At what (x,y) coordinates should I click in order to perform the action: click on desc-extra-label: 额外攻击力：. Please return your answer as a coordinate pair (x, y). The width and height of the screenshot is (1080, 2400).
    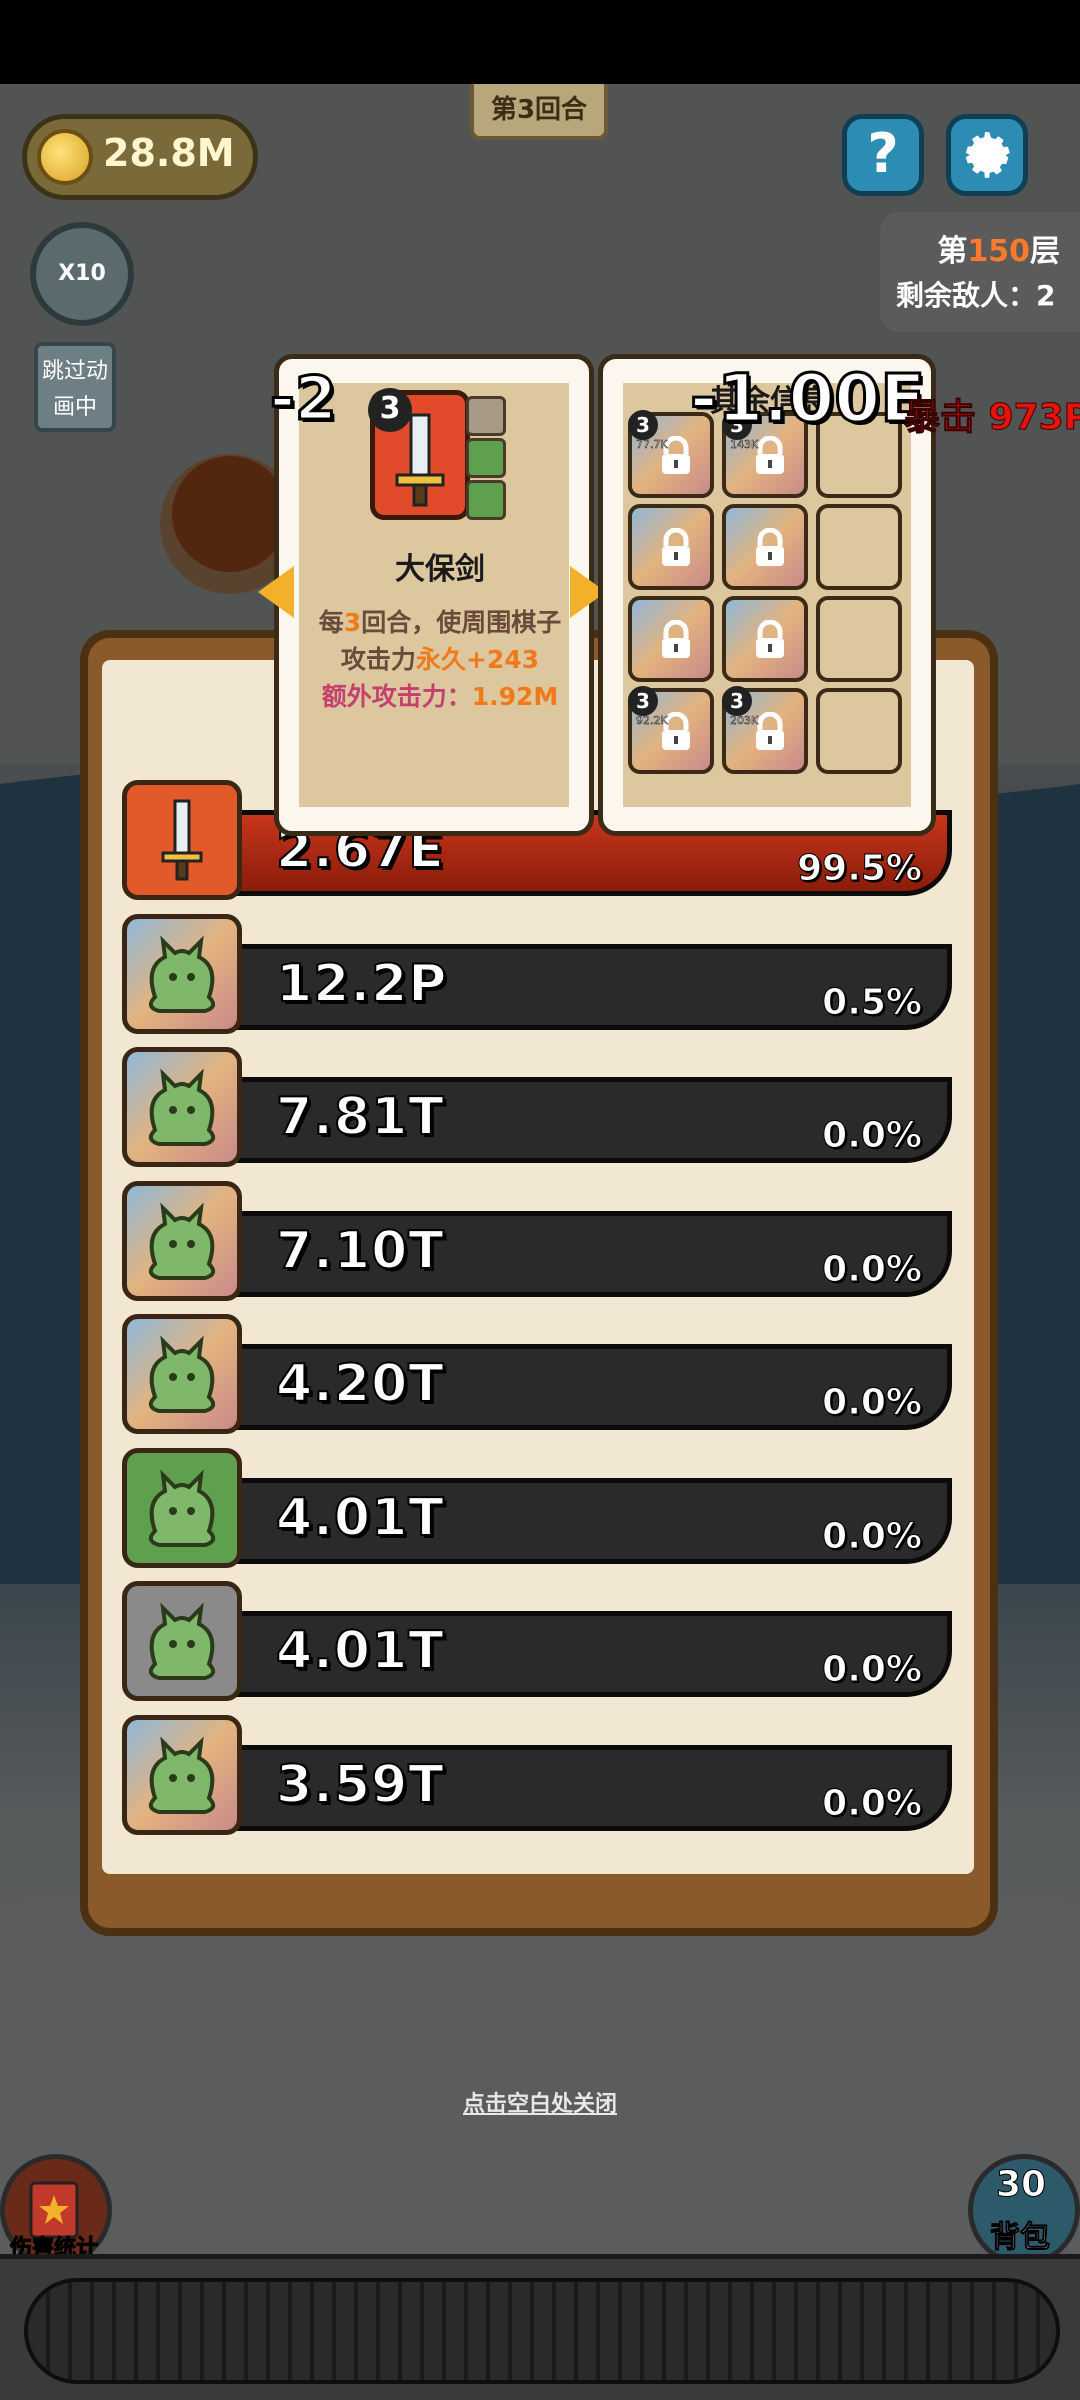
    Looking at the image, I should click on (396, 696).